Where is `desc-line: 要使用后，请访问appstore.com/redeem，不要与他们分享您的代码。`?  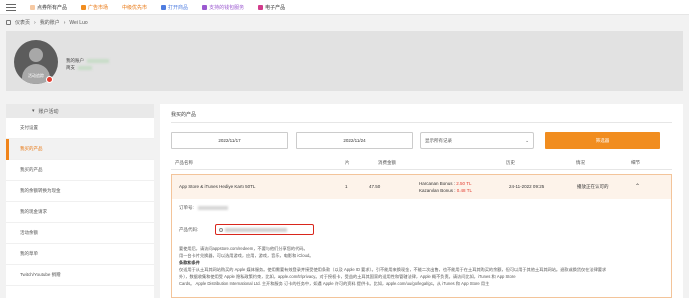
desc-line: 要使用后，请访问appstore.com/redeem，不要与他们分享您的代码。 is located at coordinates (243, 248).